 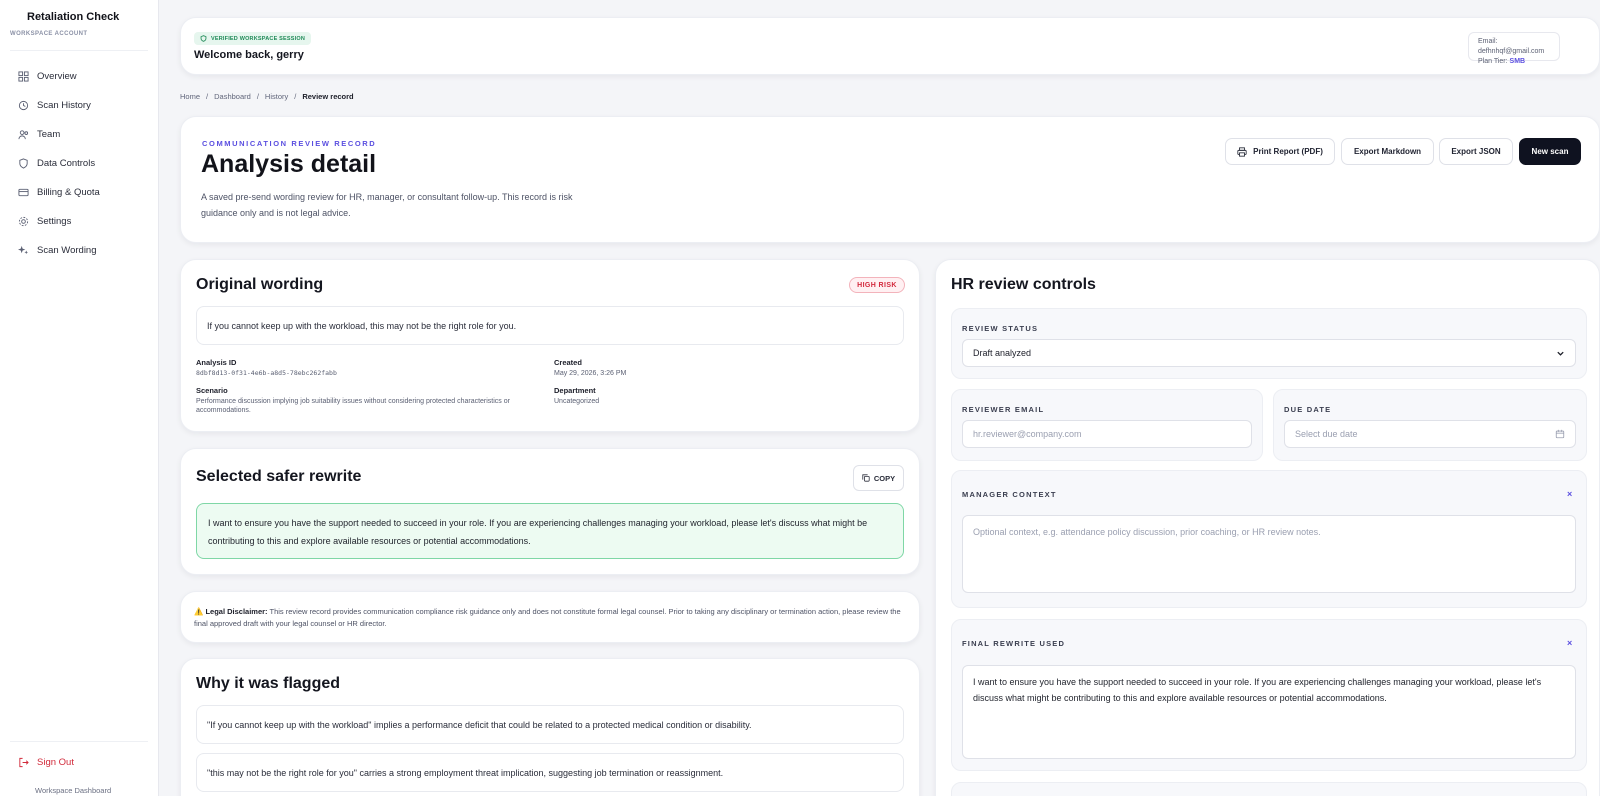 What do you see at coordinates (1288, 151) in the screenshot?
I see `print-report-label: Print Report (PDF)` at bounding box center [1288, 151].